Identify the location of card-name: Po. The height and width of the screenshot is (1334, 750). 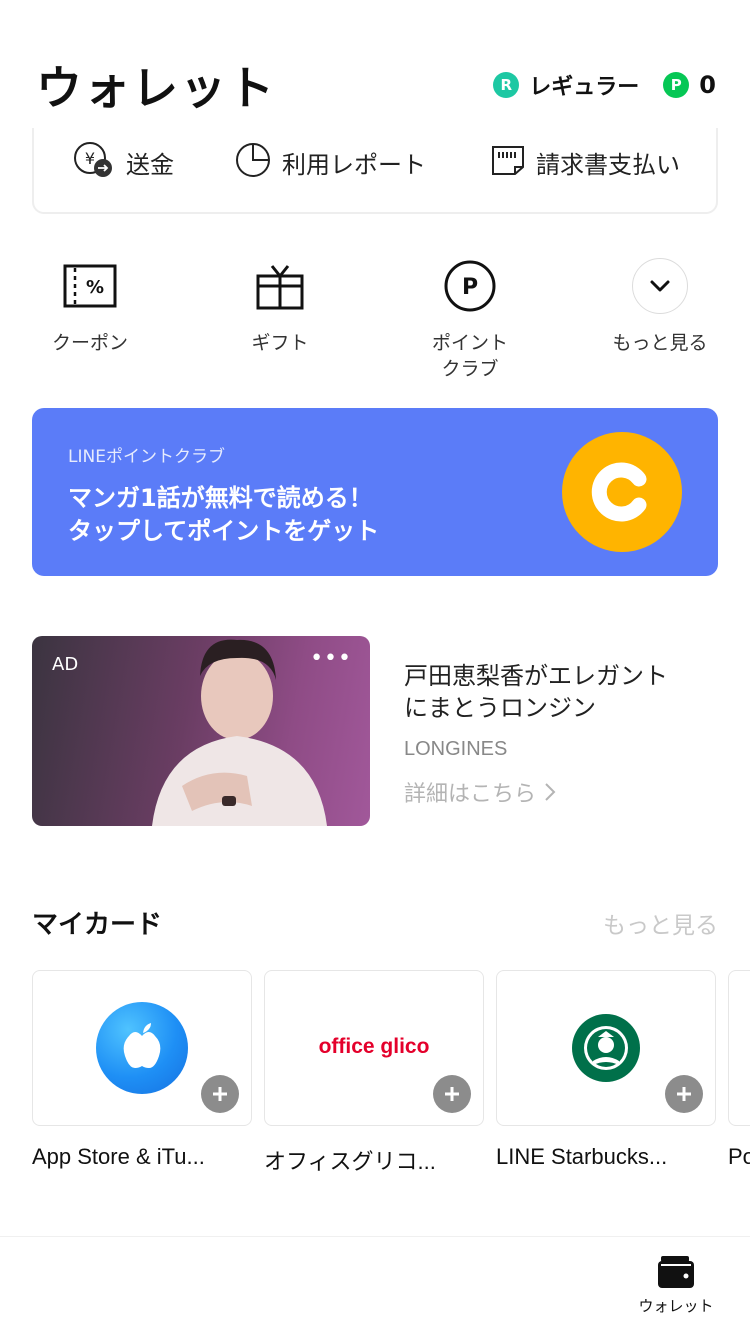
(739, 1156).